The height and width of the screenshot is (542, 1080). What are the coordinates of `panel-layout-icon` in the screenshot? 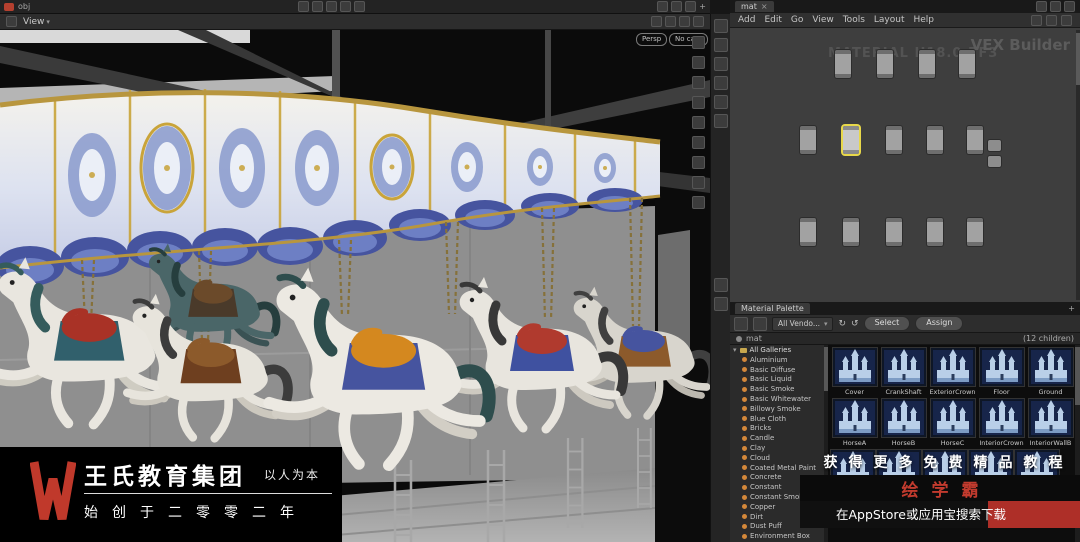 It's located at (1041, 6).